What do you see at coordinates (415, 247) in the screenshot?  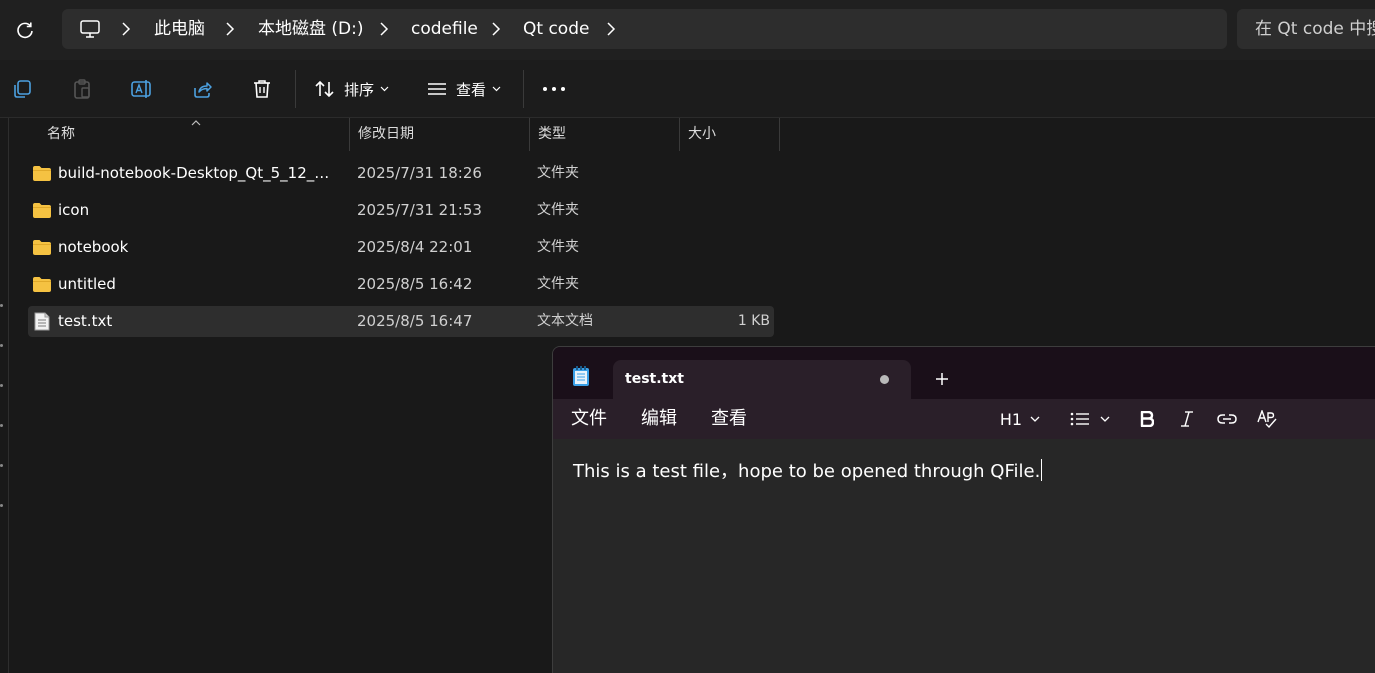 I see `file-modified-date: 2025/8/4 22:01` at bounding box center [415, 247].